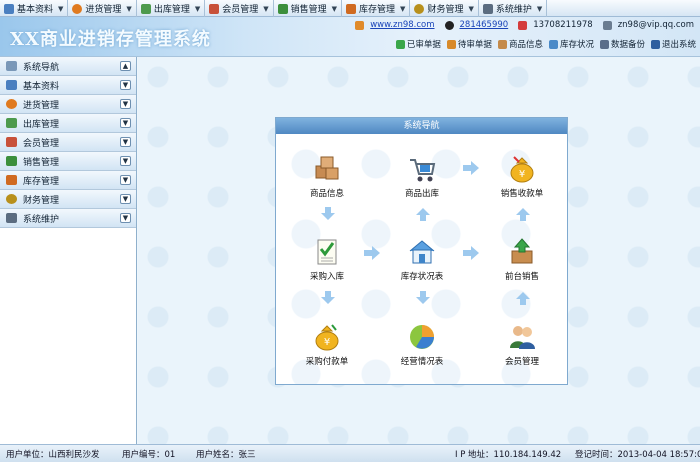 The width and height of the screenshot is (700, 462). I want to click on sidebar-item-members: 会员管理 ▼, so click(68, 142).